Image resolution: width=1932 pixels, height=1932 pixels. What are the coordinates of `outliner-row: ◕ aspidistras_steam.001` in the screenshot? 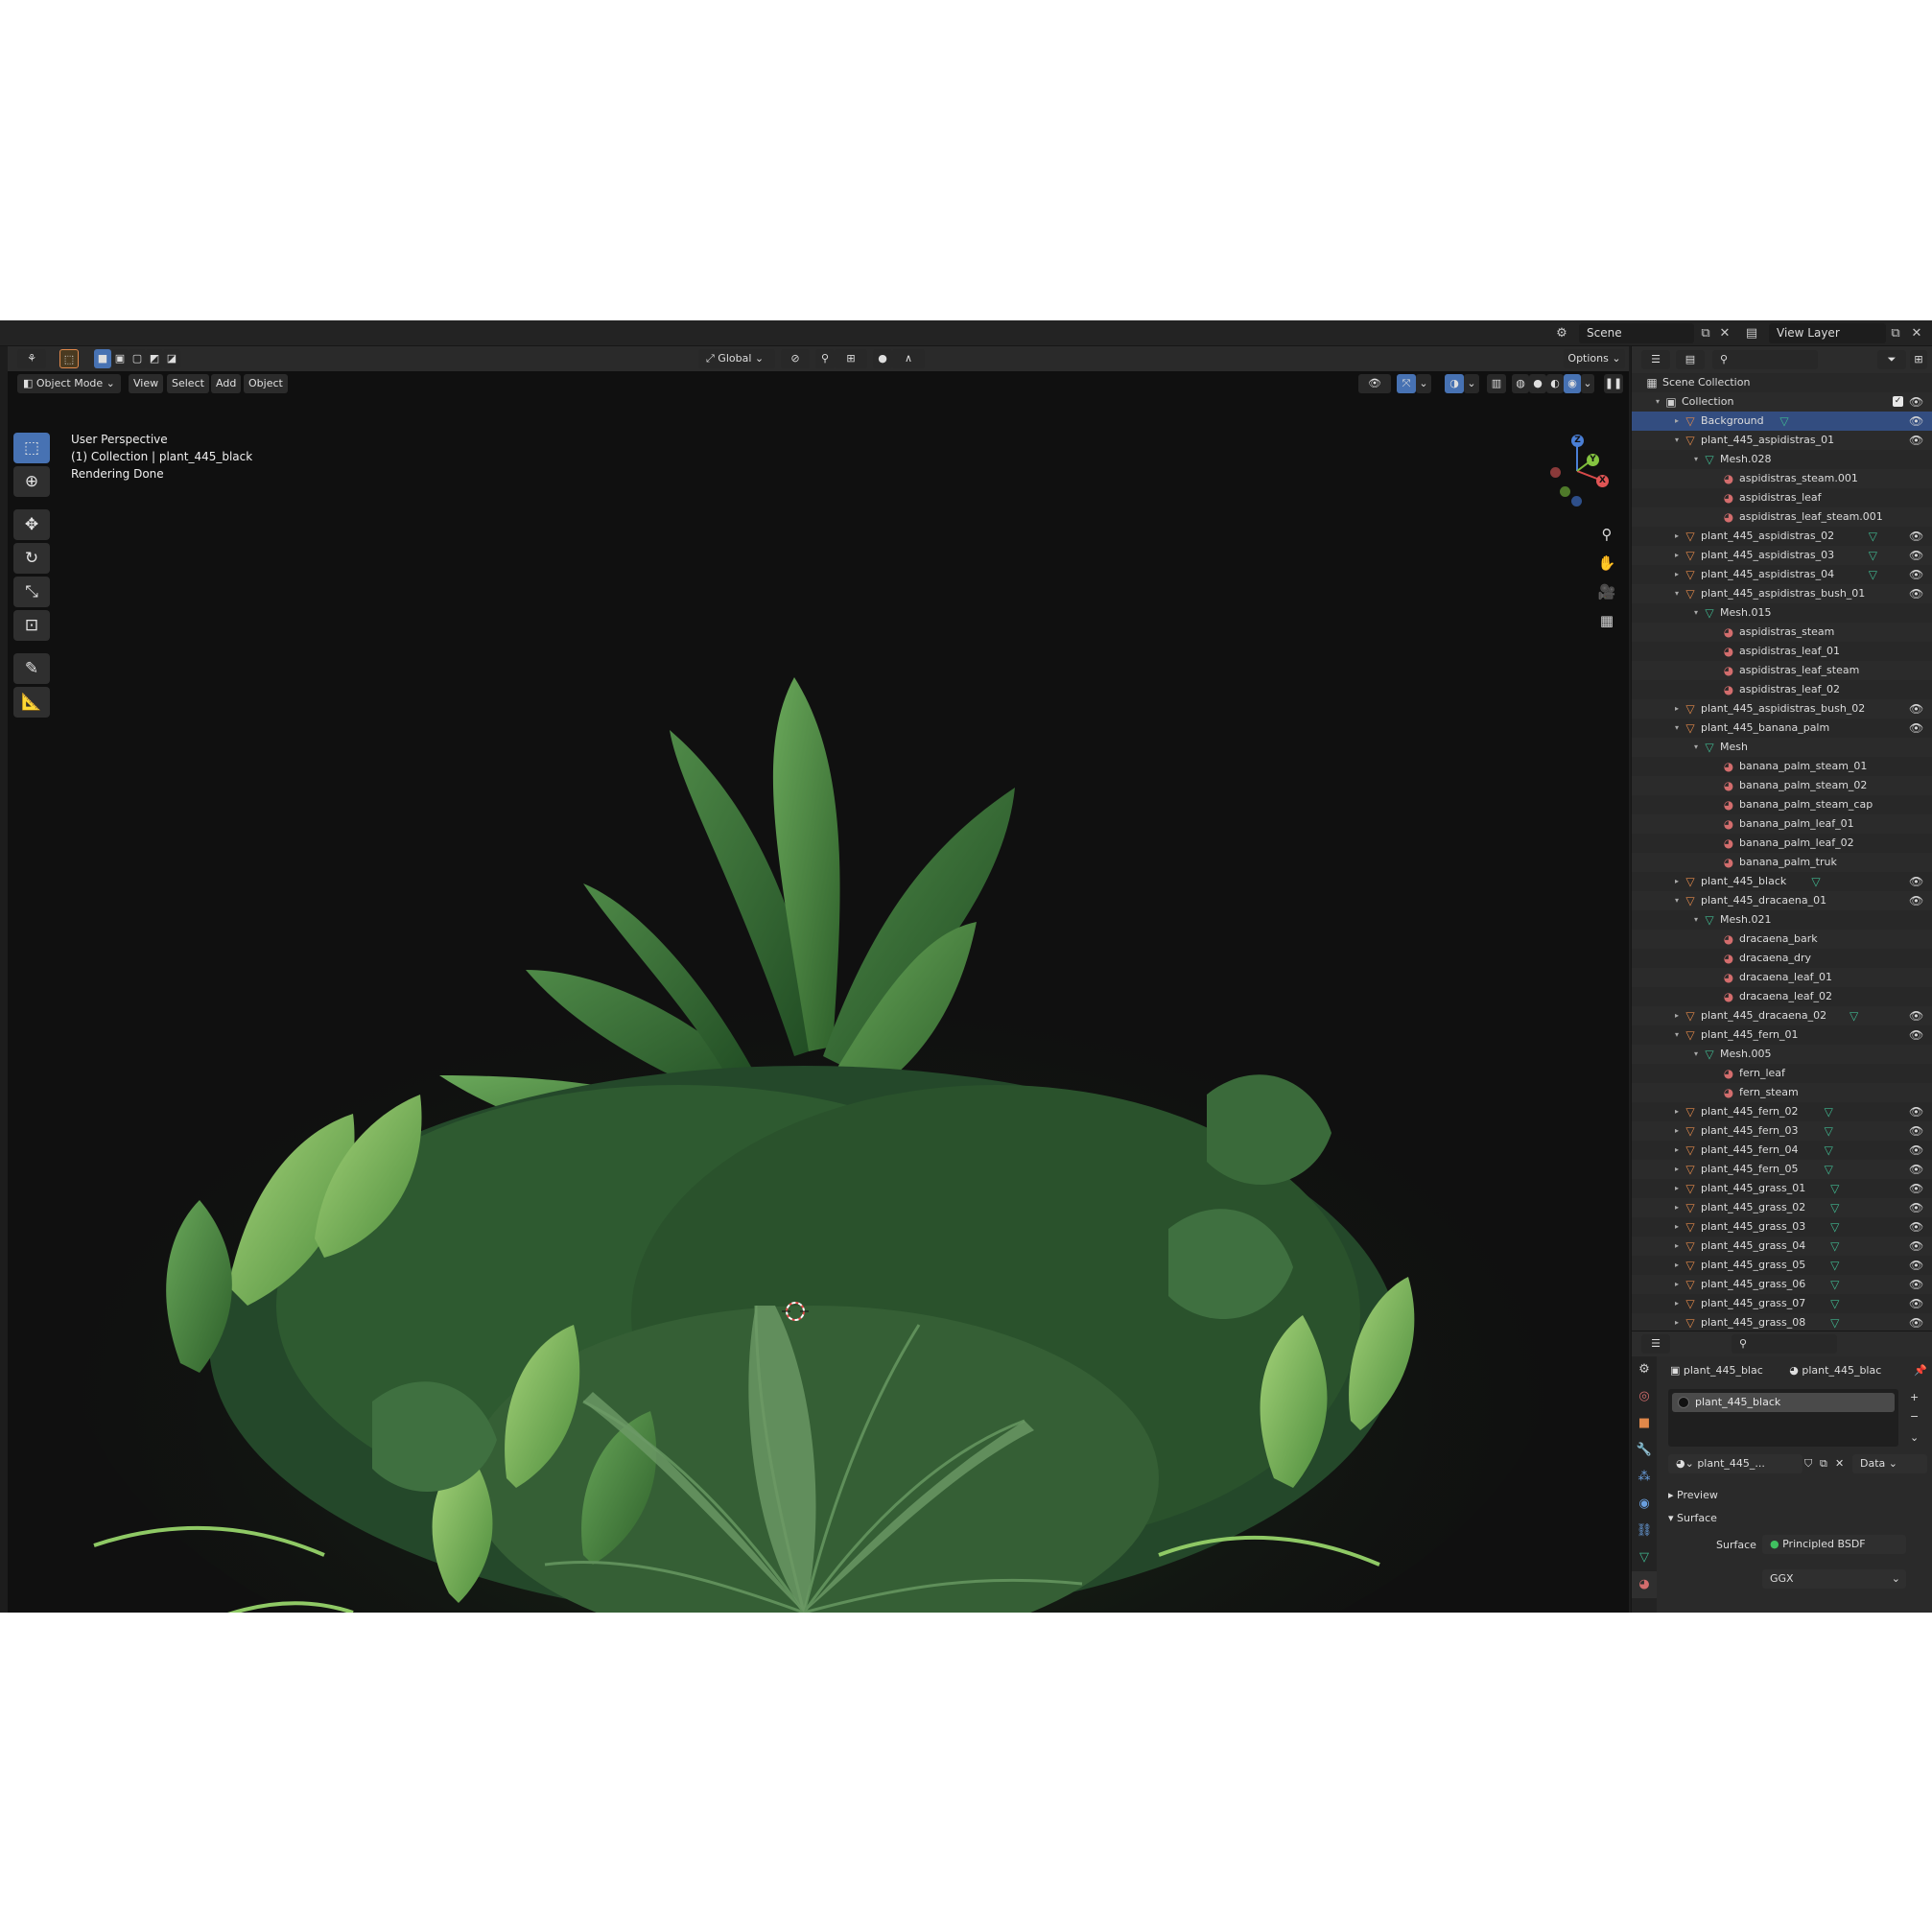 It's located at (1782, 478).